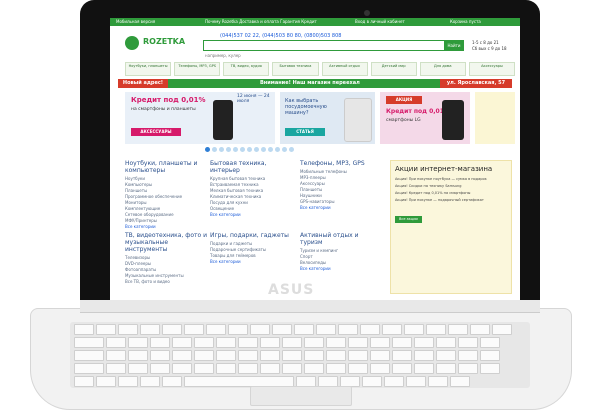  Describe the element at coordinates (156, 132) in the screenshot. I see `accessories-button: АКСЕССУАРЫ` at that location.